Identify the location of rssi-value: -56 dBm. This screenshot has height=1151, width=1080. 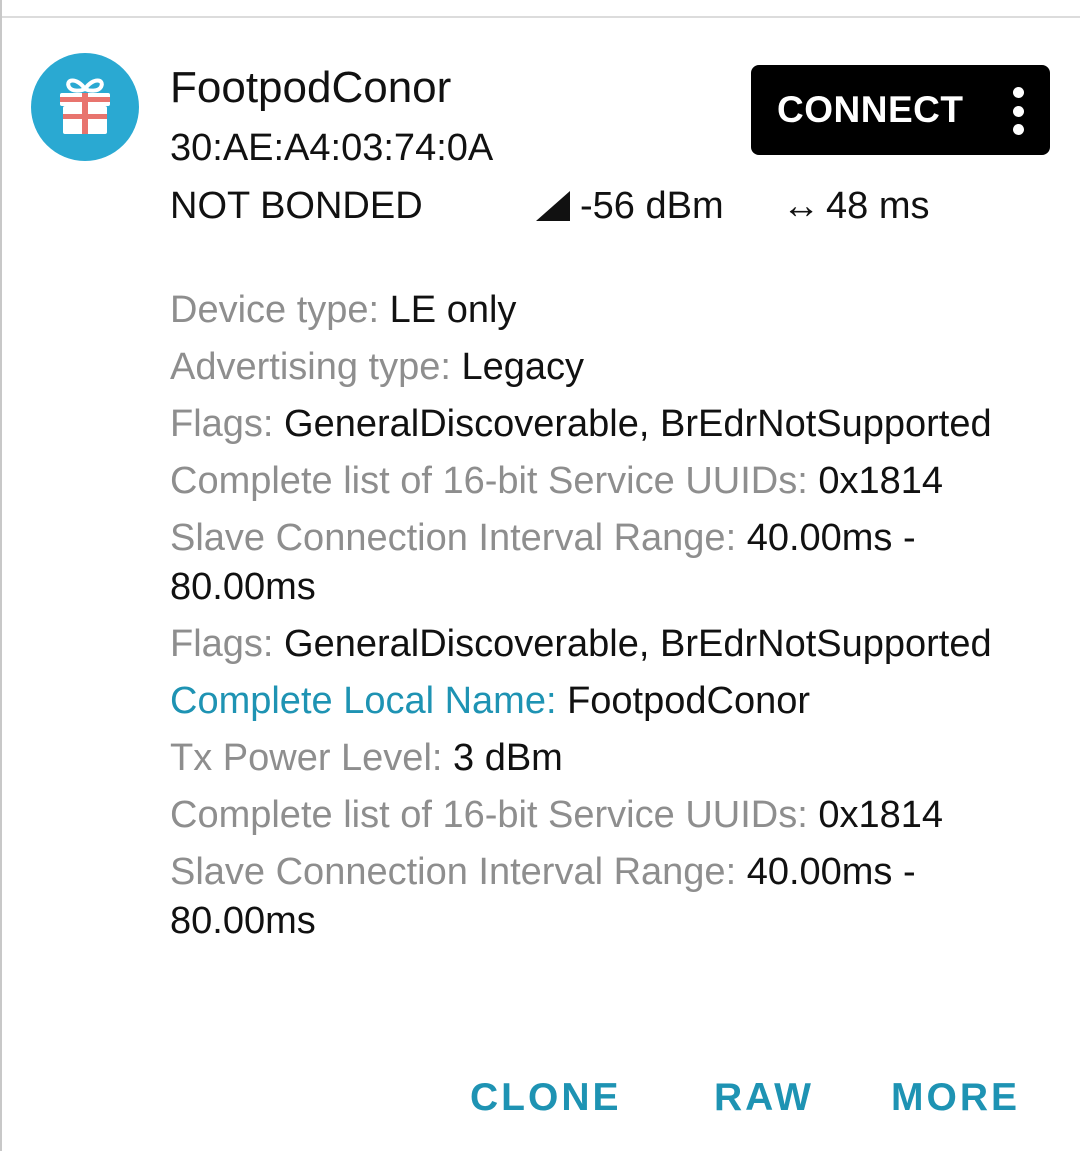
(652, 205).